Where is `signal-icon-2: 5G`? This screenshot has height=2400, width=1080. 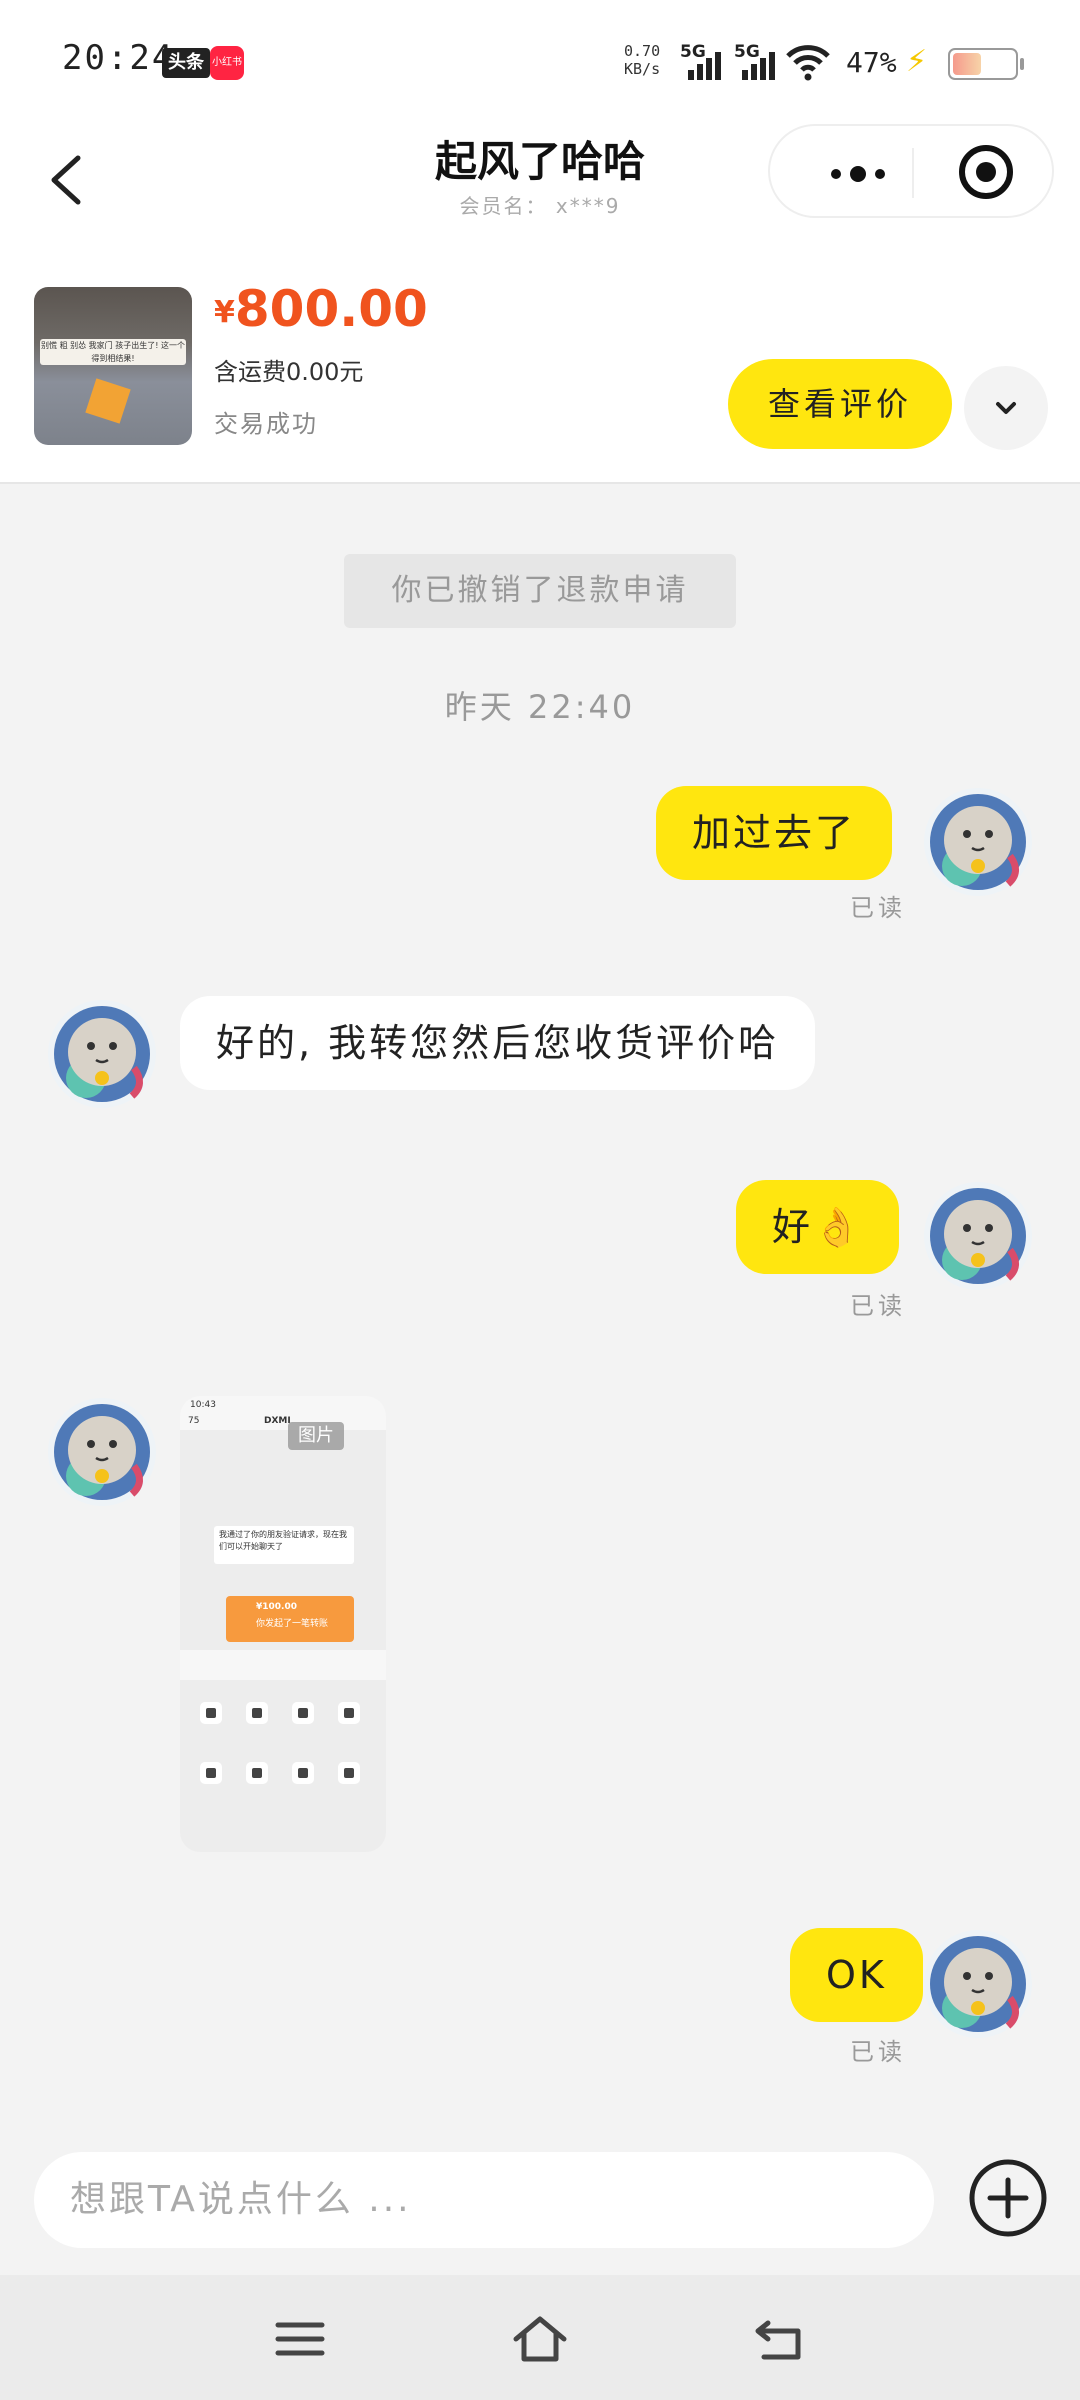 signal-icon-2: 5G is located at coordinates (758, 63).